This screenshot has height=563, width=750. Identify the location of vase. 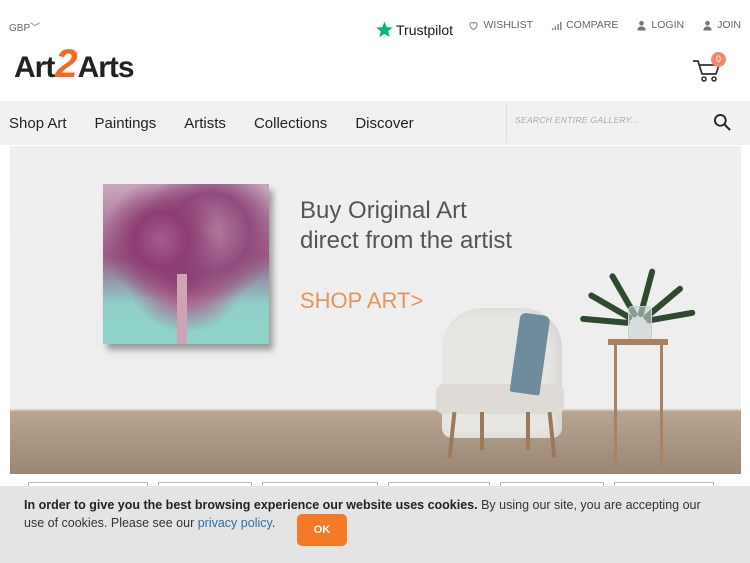
(640, 323).